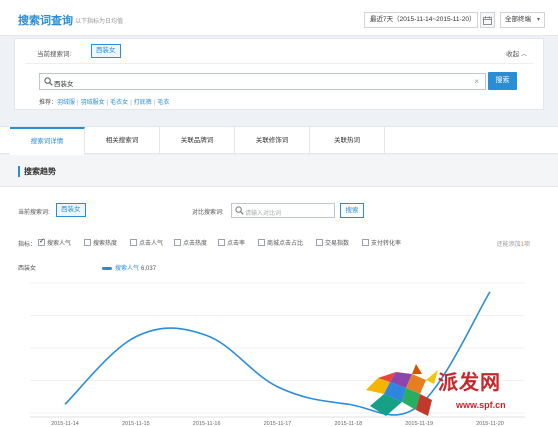  What do you see at coordinates (54, 54) in the screenshot?
I see `current-term-label: 当前搜索词:` at bounding box center [54, 54].